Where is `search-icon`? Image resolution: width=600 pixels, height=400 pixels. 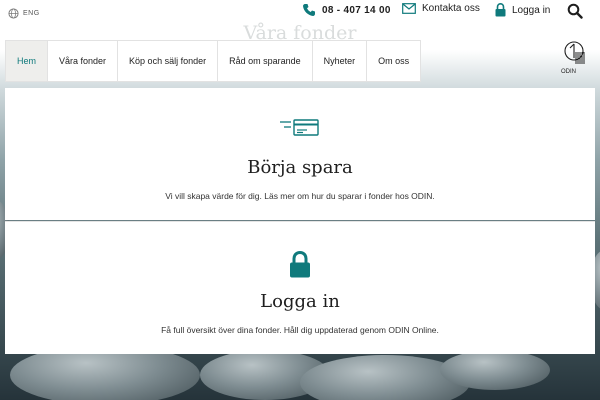
search-icon is located at coordinates (575, 11).